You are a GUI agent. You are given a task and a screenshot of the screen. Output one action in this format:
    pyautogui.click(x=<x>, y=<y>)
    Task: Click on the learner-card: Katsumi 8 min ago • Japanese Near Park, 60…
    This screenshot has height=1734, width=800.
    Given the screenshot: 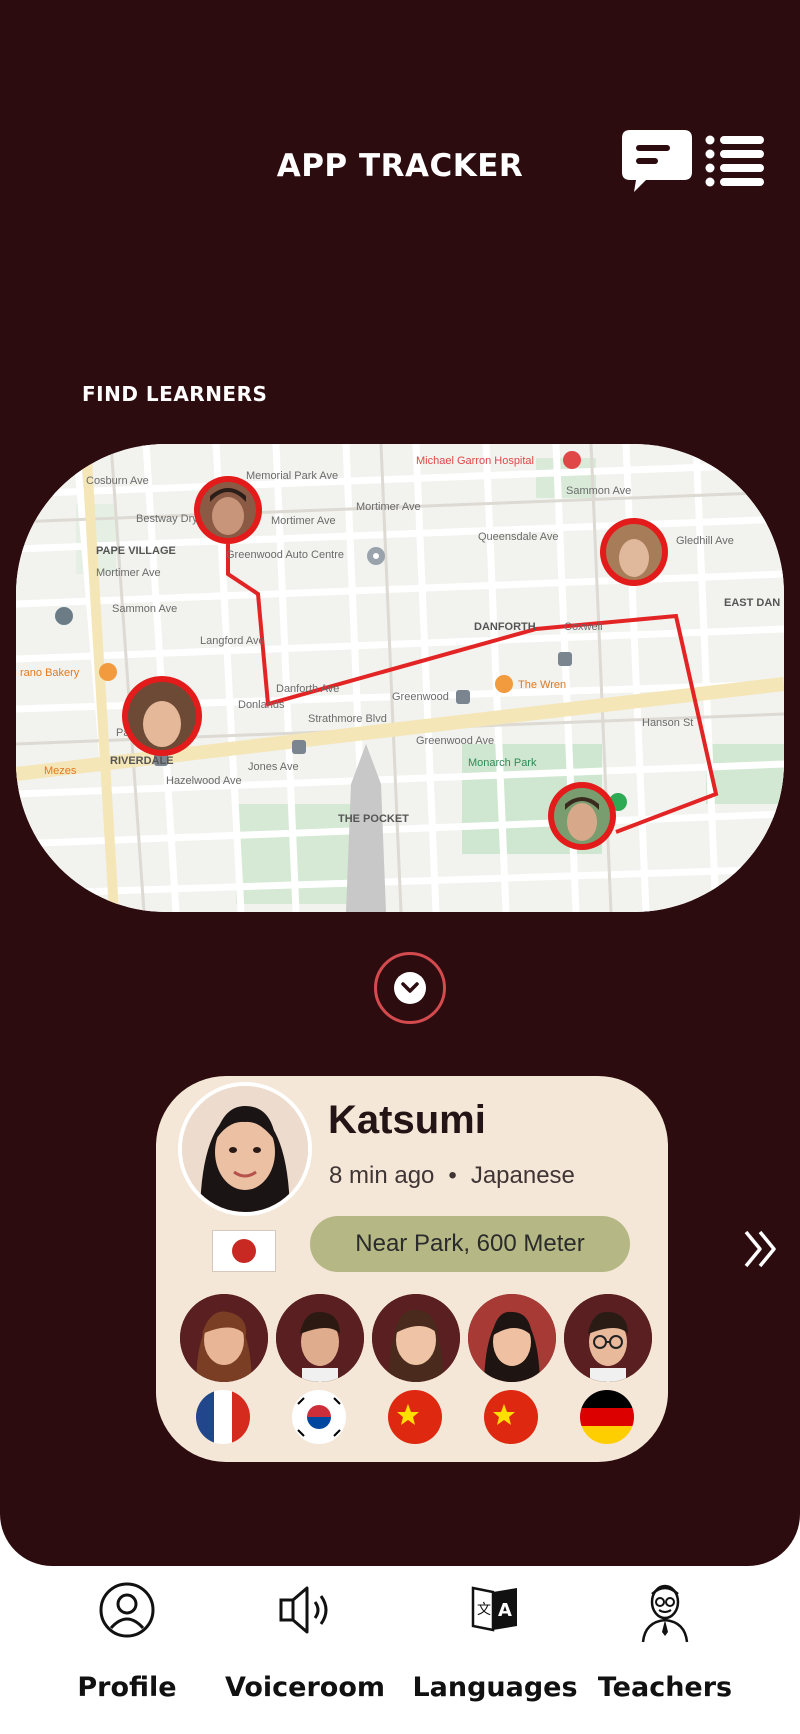 What is the action you would take?
    pyautogui.click(x=412, y=1269)
    